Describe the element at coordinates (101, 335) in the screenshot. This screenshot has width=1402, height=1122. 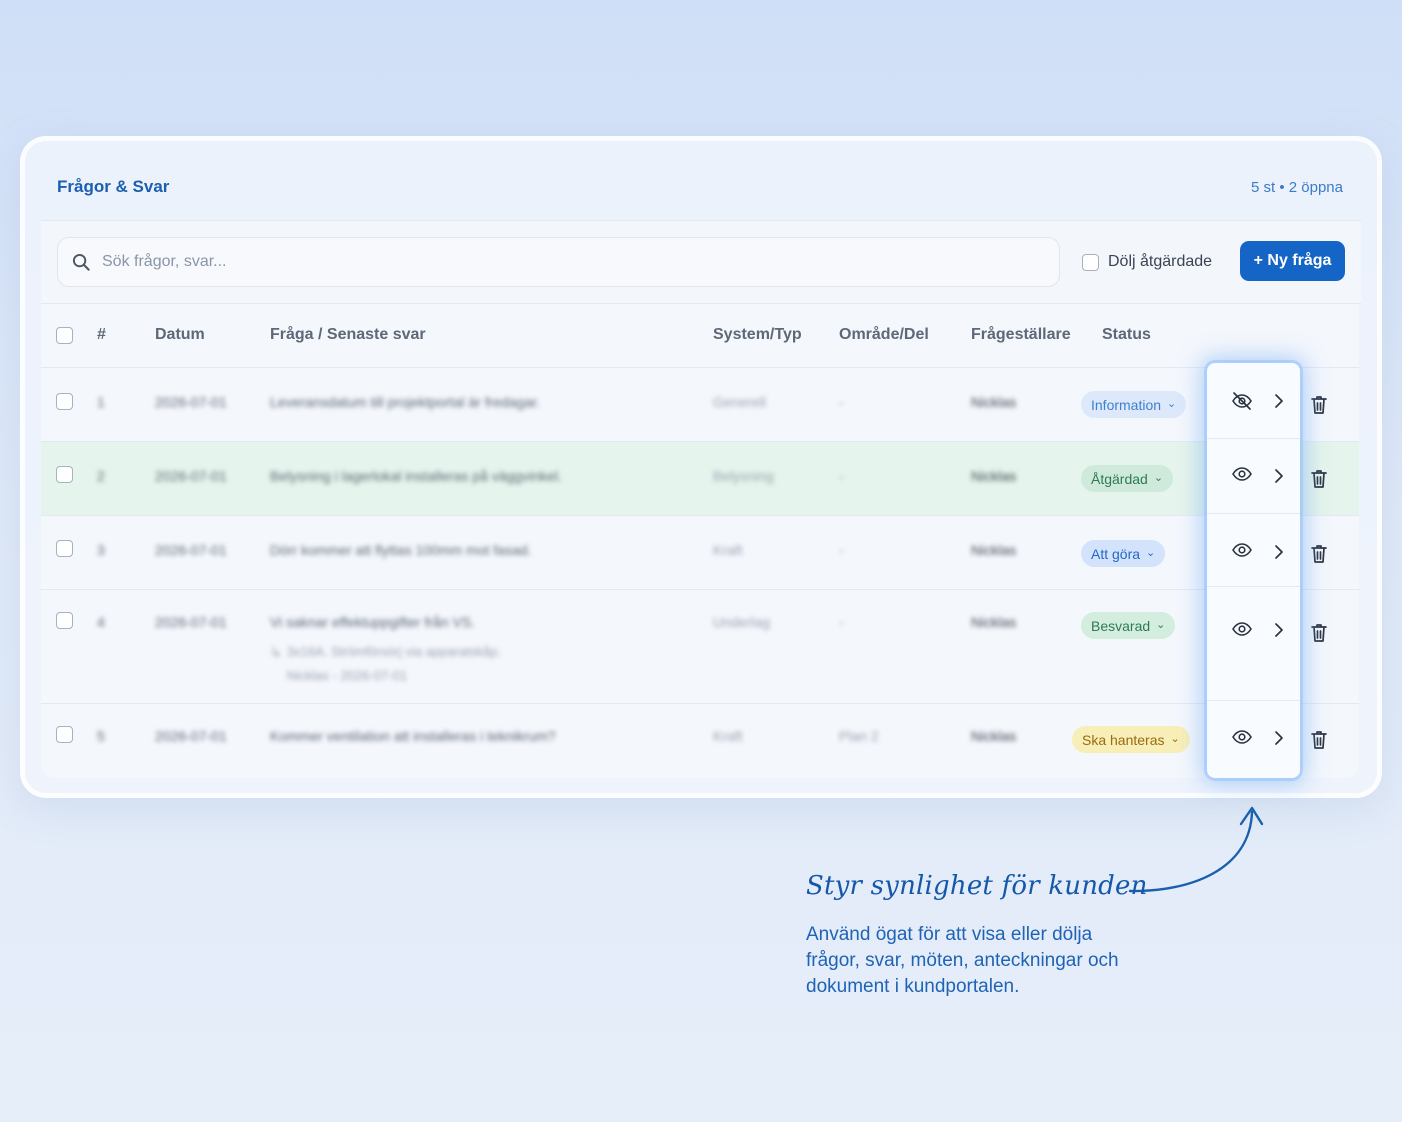
I see `col-number: #` at that location.